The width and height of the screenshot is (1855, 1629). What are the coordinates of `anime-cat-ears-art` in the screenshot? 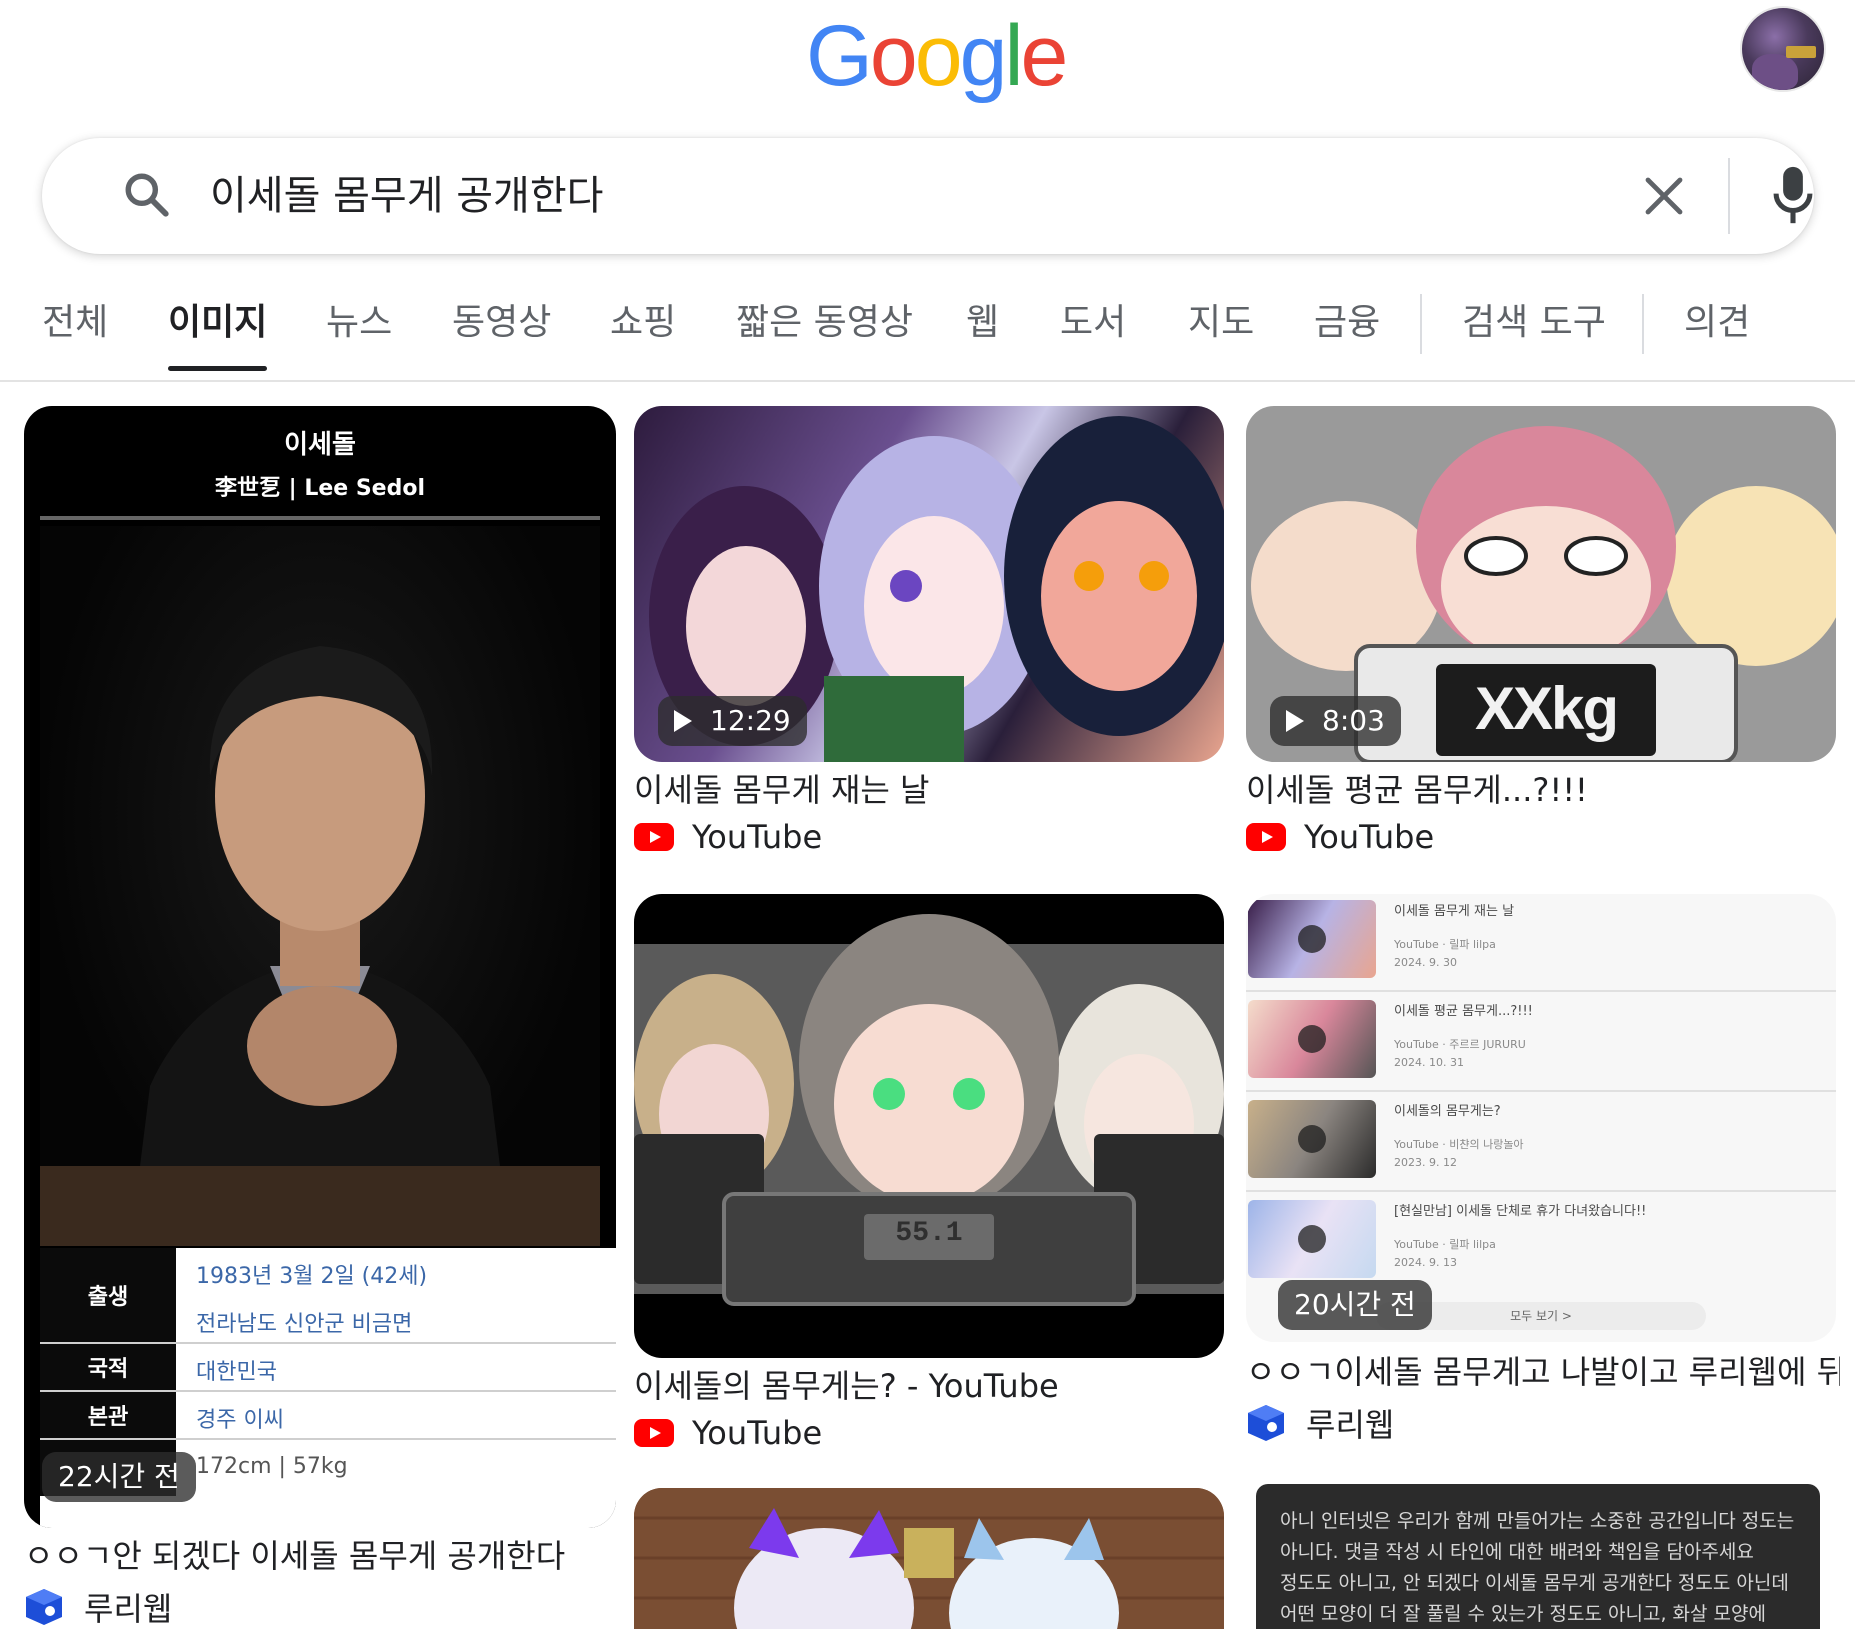 It's located at (929, 1558).